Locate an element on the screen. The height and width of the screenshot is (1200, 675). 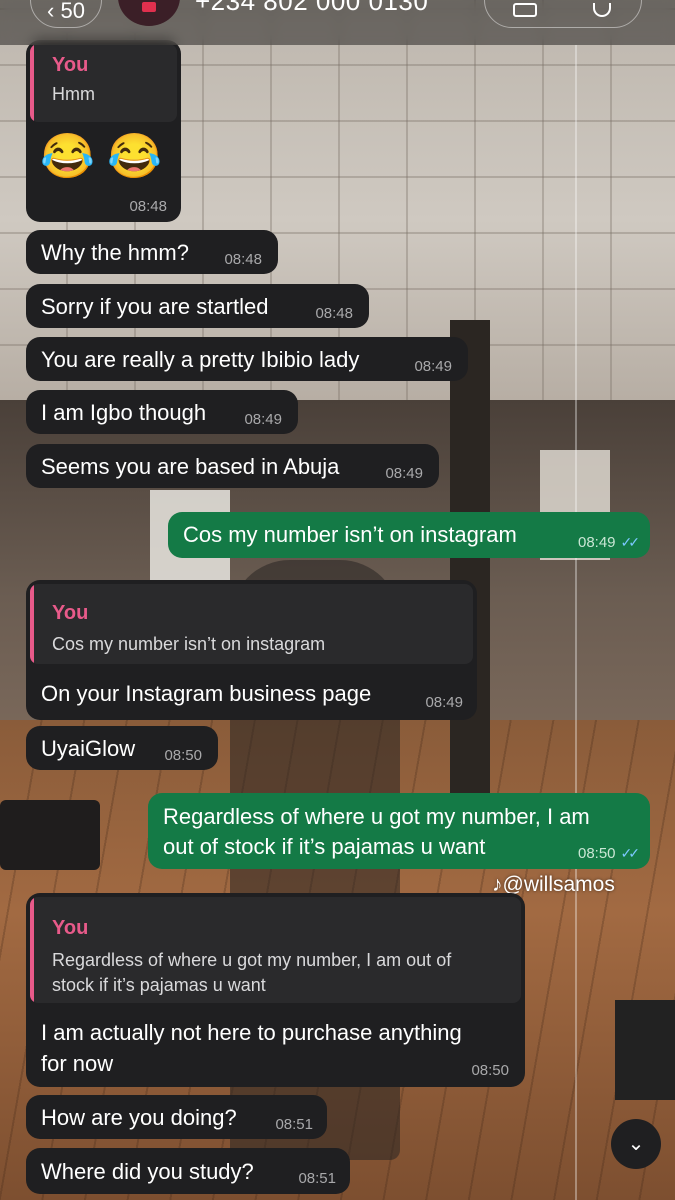
chevron-left-icon: ‹ is located at coordinates (51, 11).